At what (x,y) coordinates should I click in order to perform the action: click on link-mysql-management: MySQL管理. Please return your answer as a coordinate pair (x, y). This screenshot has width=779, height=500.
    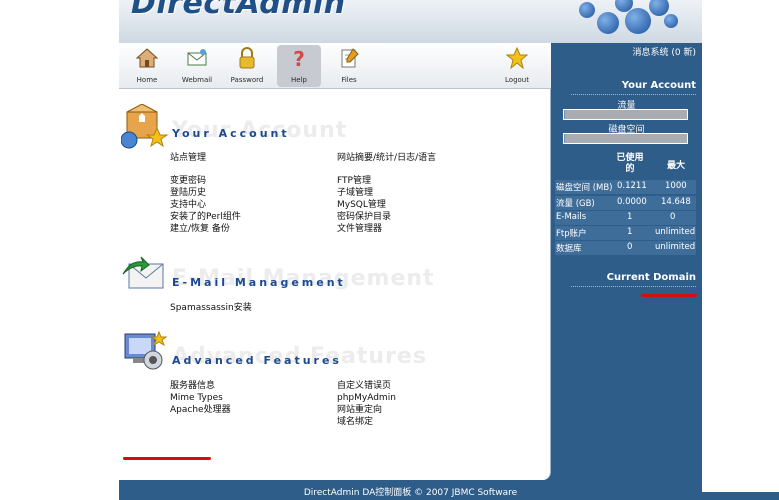
    Looking at the image, I should click on (361, 205).